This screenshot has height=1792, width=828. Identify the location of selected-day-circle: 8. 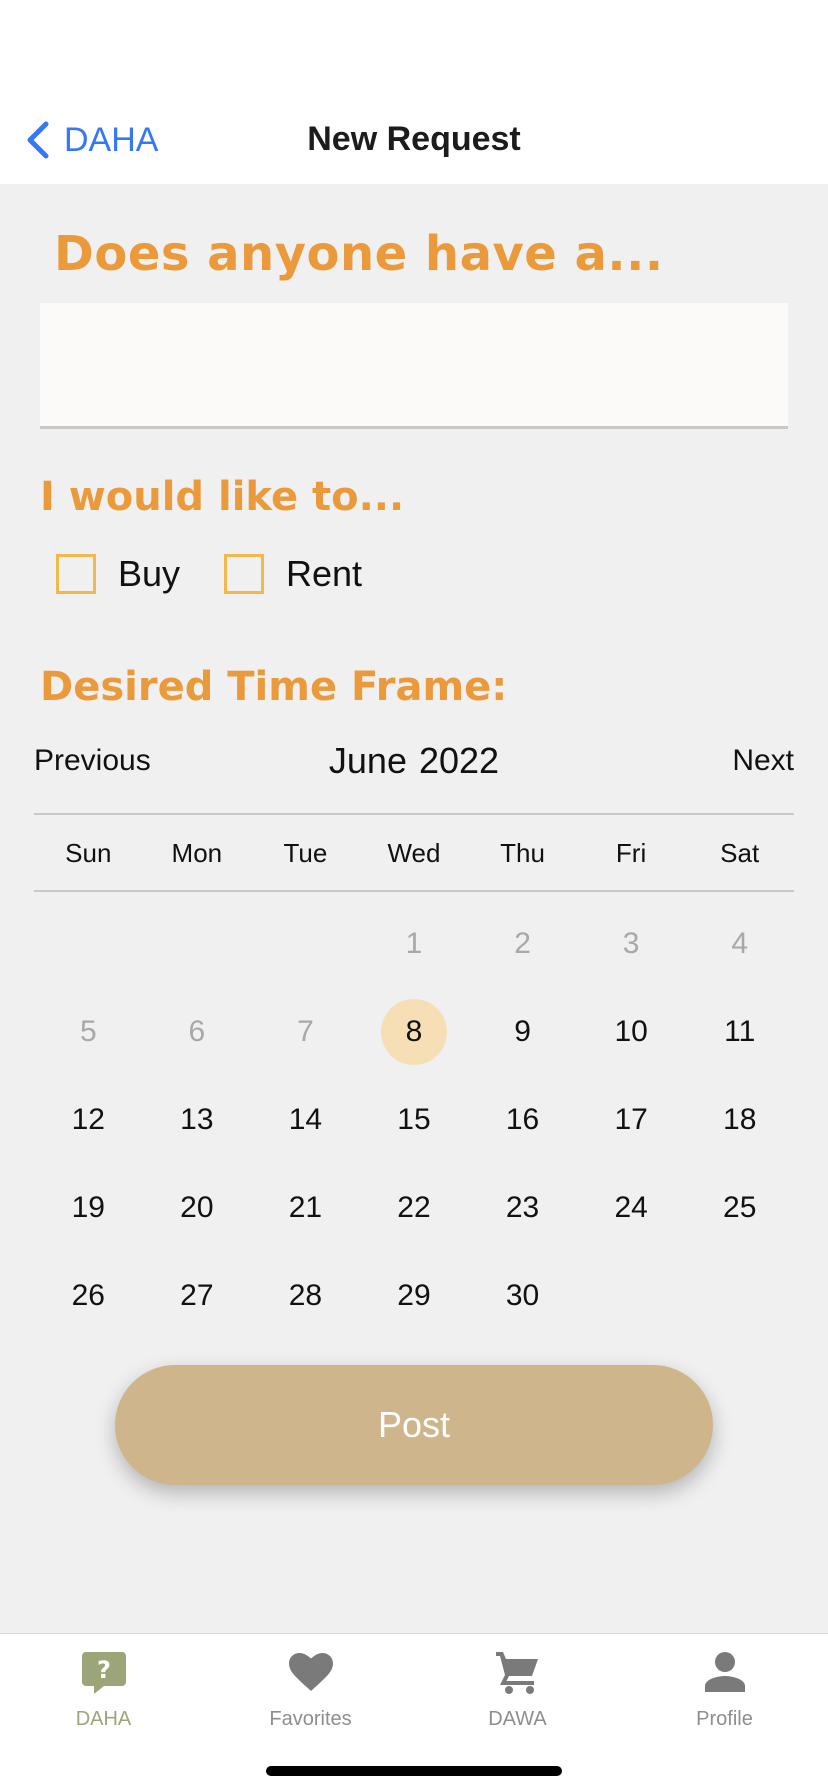
(413, 1032).